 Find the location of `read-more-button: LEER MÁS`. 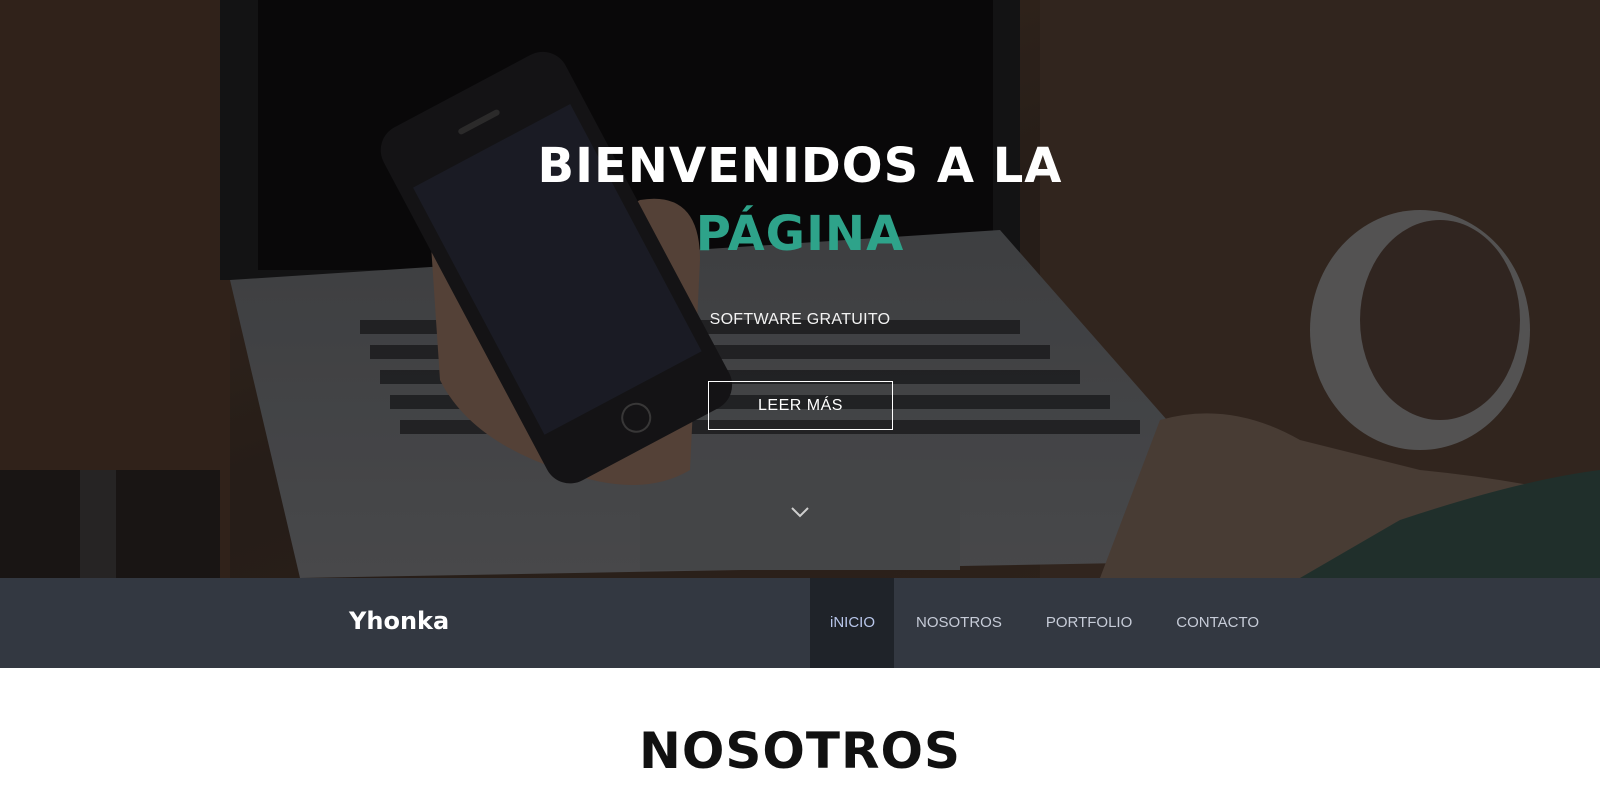

read-more-button: LEER MÁS is located at coordinates (800, 405).